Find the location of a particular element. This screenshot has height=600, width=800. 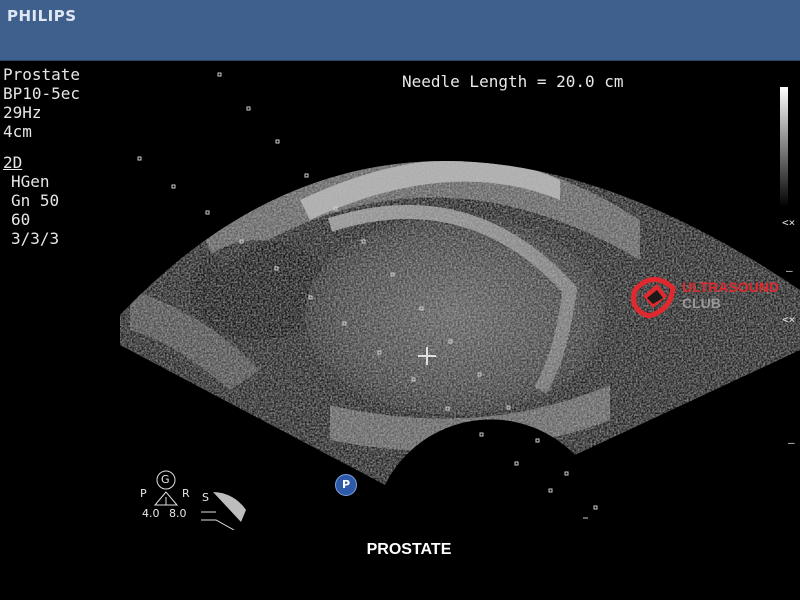

grayscale-bar is located at coordinates (784, 147).